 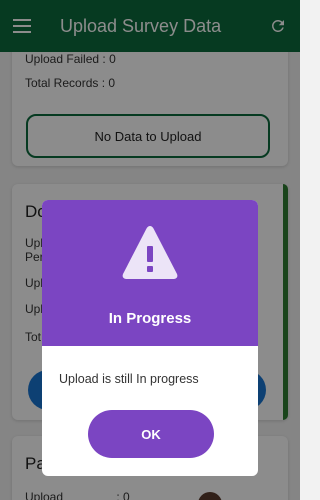 I want to click on warning-triangle-icon, so click(x=150, y=252).